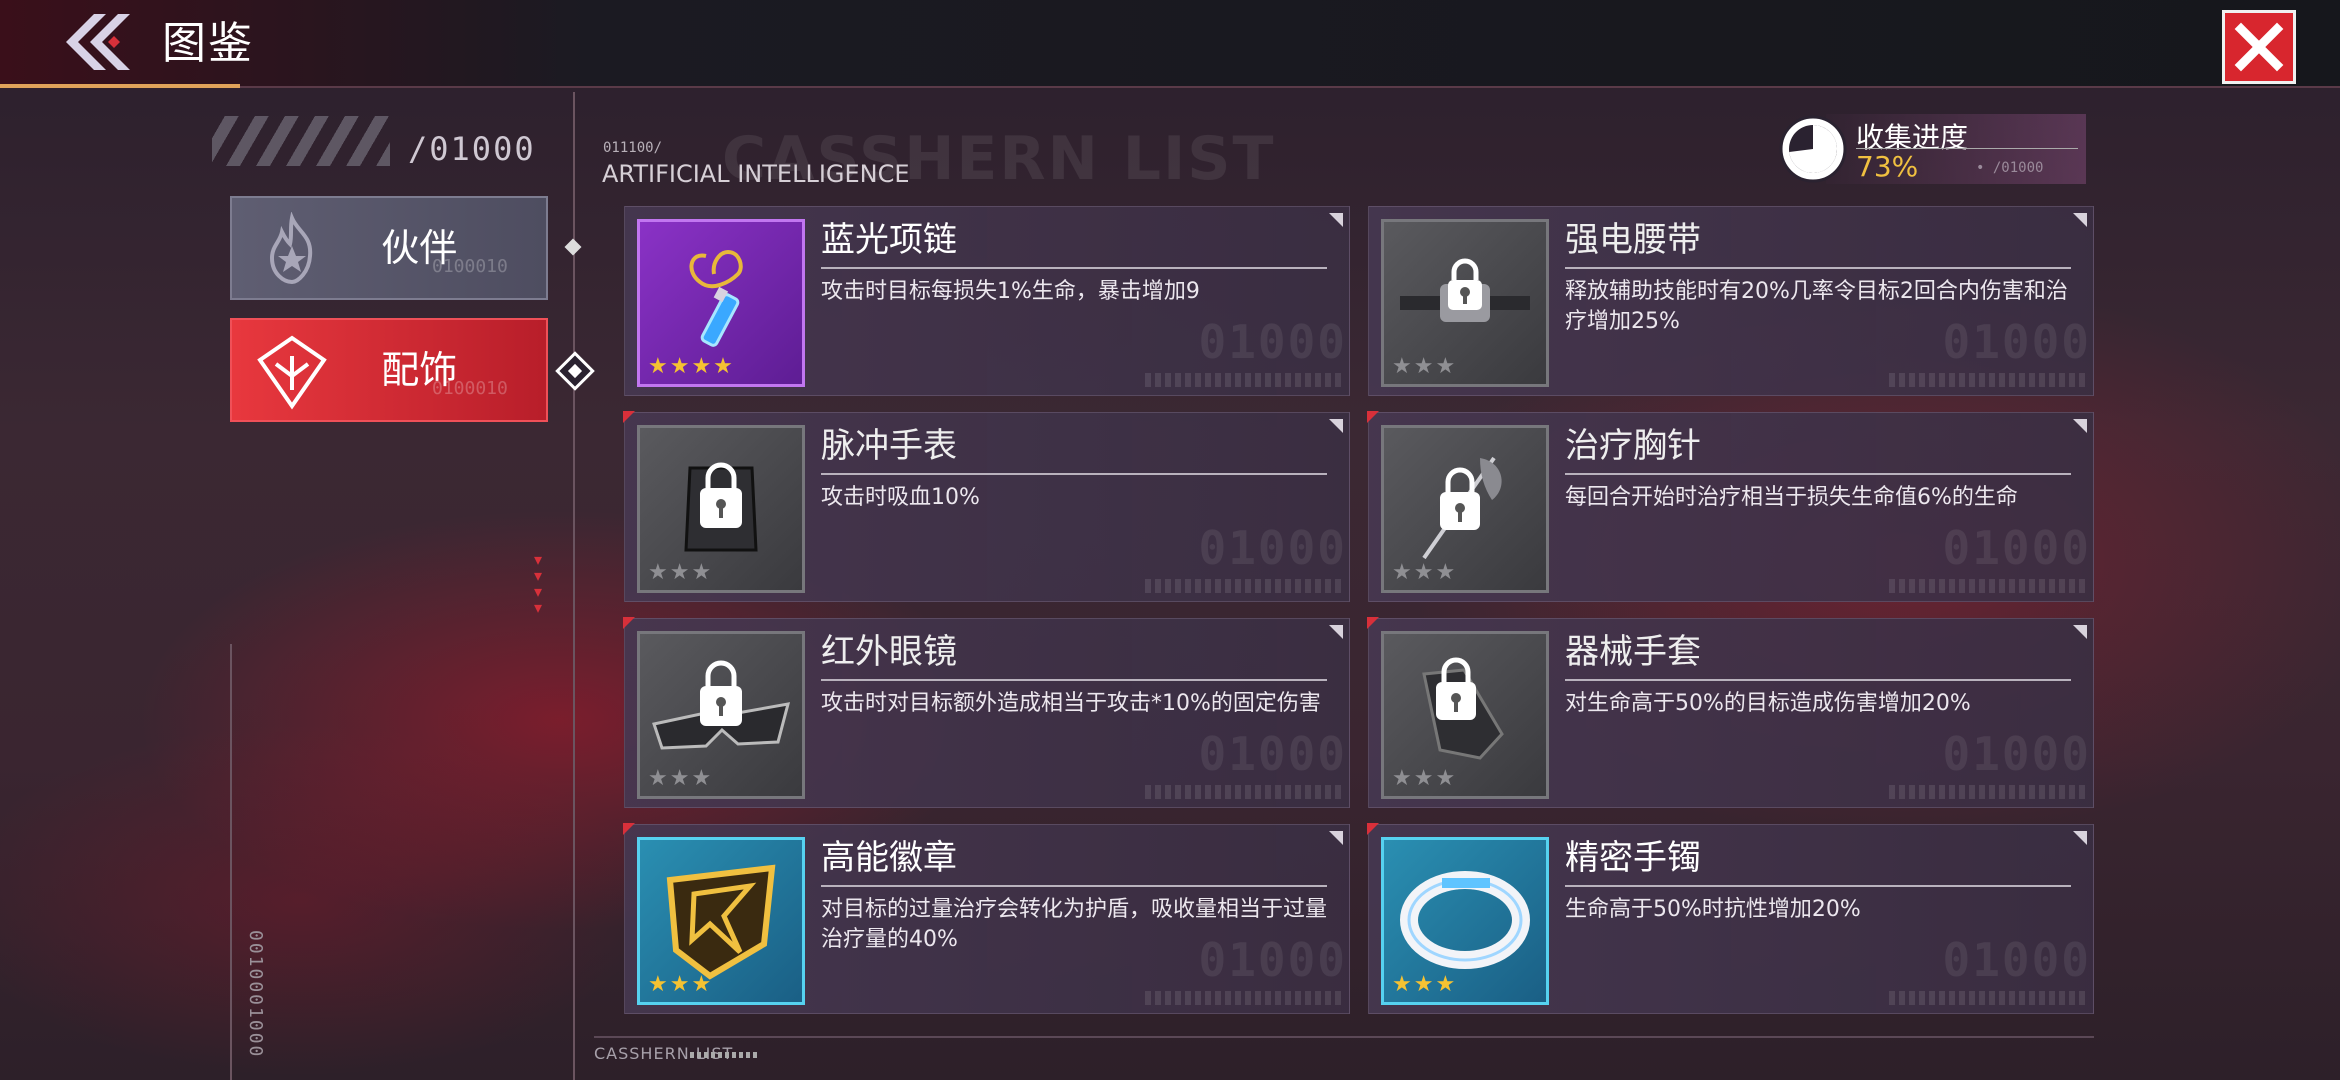  What do you see at coordinates (1344, 1037) in the screenshot?
I see `footer-divider` at bounding box center [1344, 1037].